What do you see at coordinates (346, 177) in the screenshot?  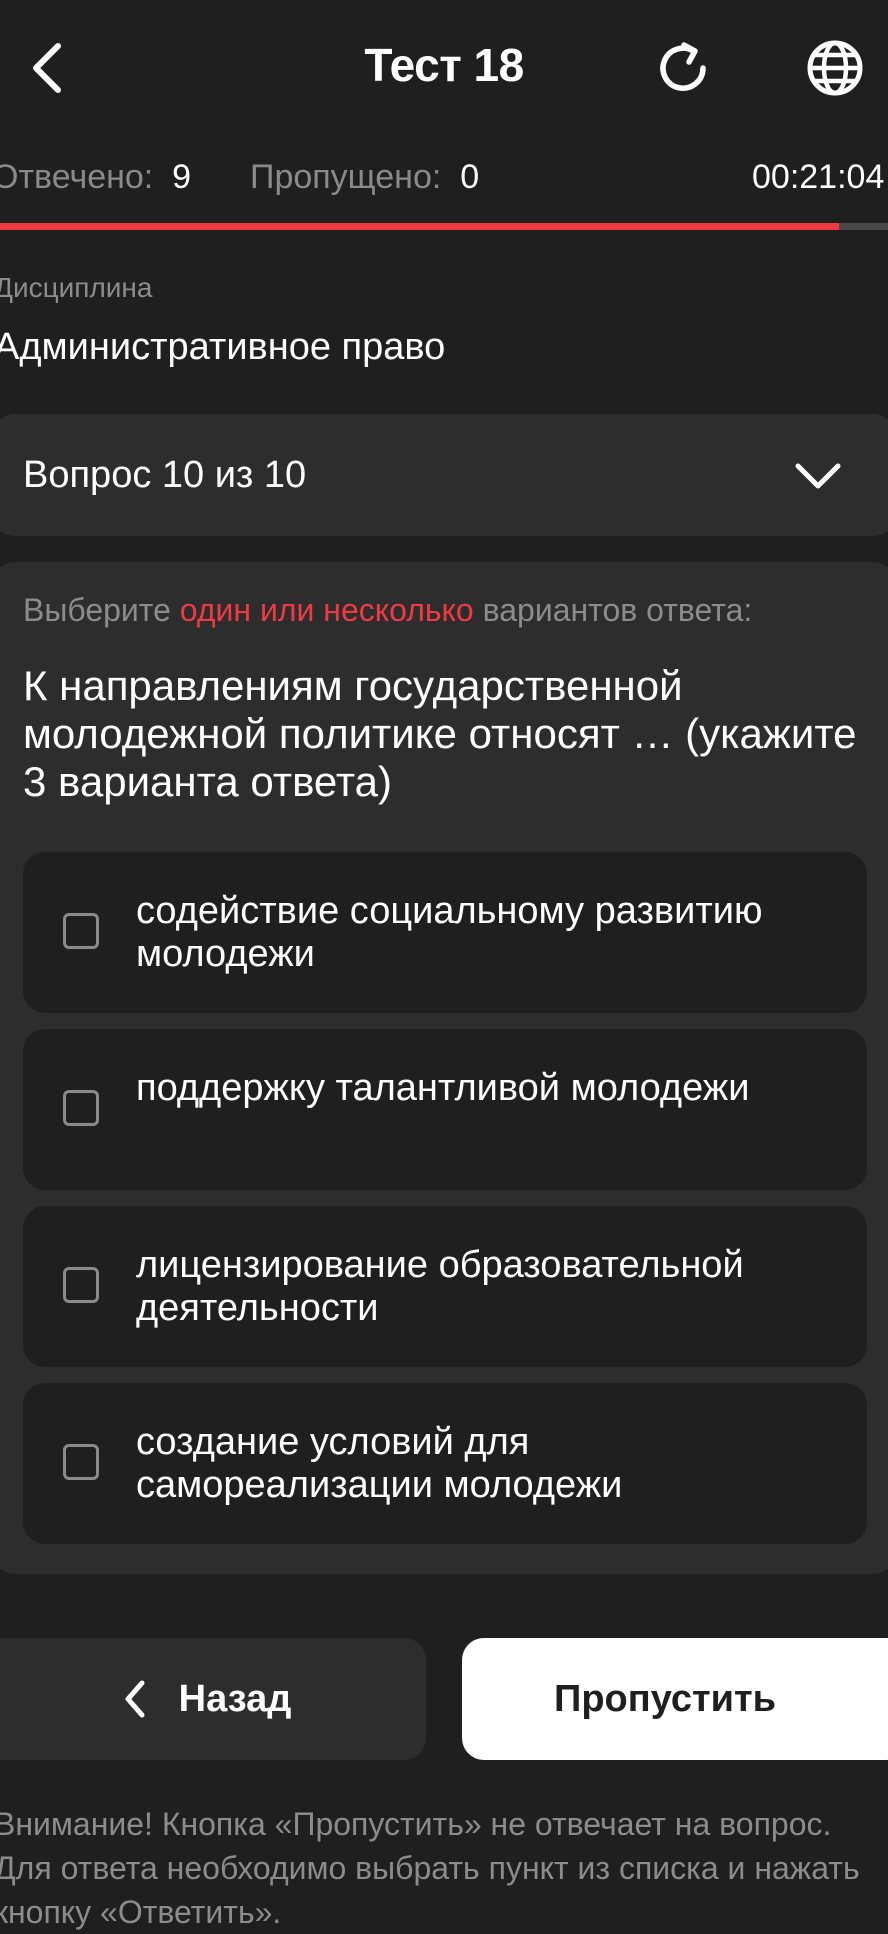 I see `skipped-label: Пропущено:` at bounding box center [346, 177].